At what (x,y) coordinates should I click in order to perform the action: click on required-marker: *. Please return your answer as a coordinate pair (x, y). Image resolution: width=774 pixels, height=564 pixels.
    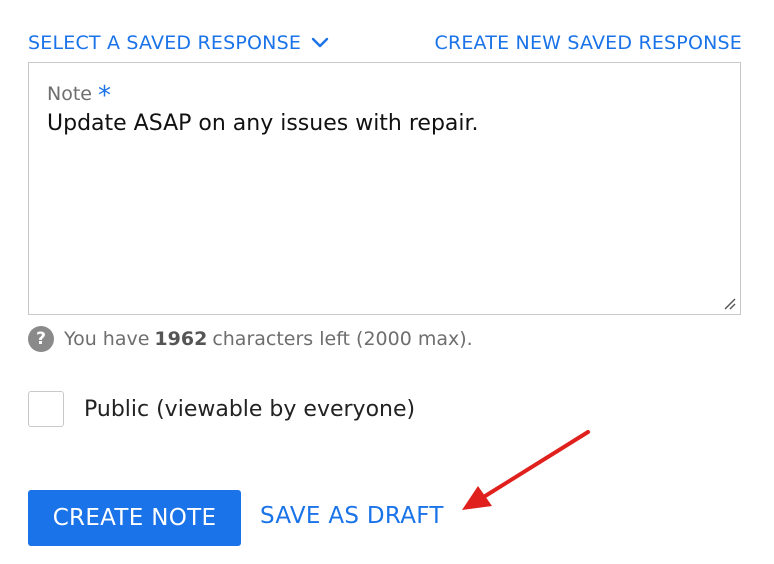
    Looking at the image, I should click on (104, 96).